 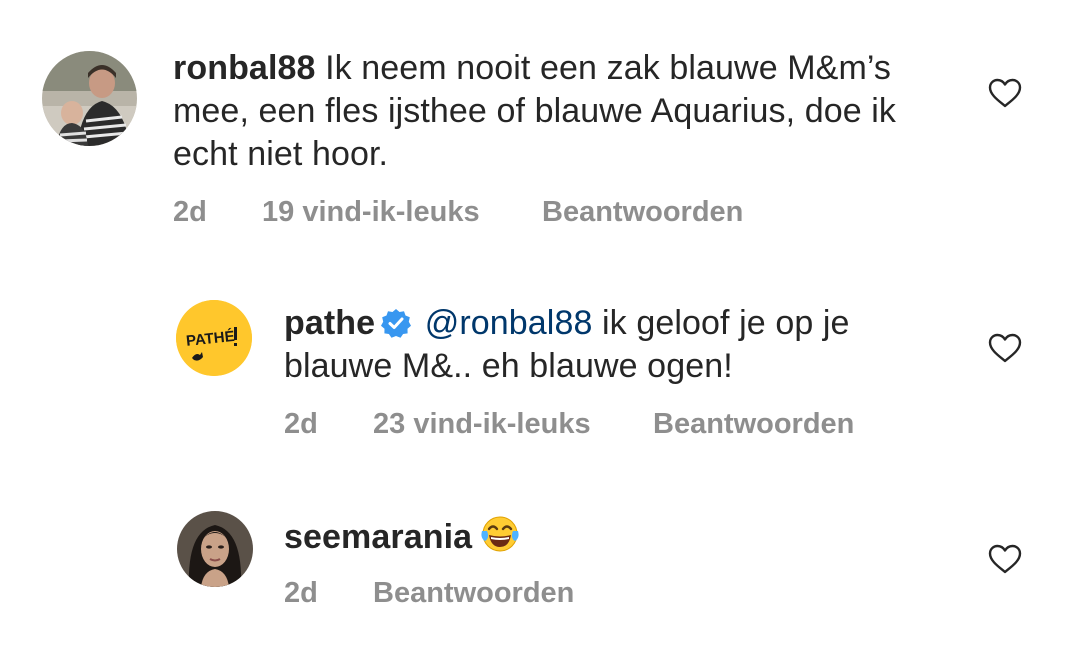 I want to click on comment-meta: 2d Beantwoorden, so click(x=534, y=595).